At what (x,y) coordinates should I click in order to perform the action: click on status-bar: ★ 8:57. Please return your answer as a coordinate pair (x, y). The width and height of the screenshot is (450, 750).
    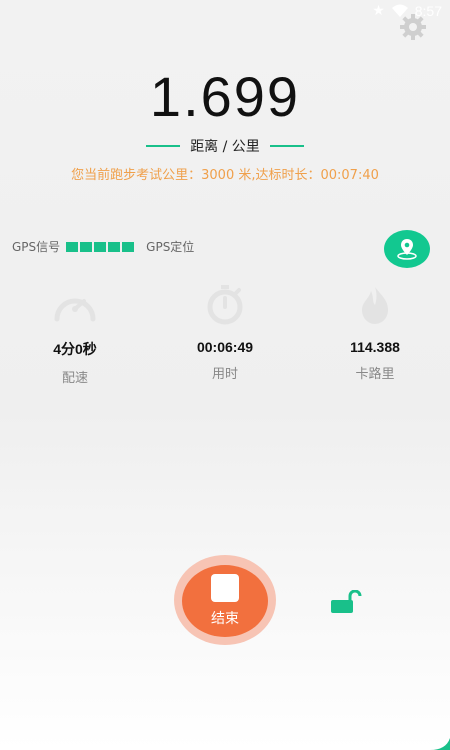
    Looking at the image, I should click on (225, 12).